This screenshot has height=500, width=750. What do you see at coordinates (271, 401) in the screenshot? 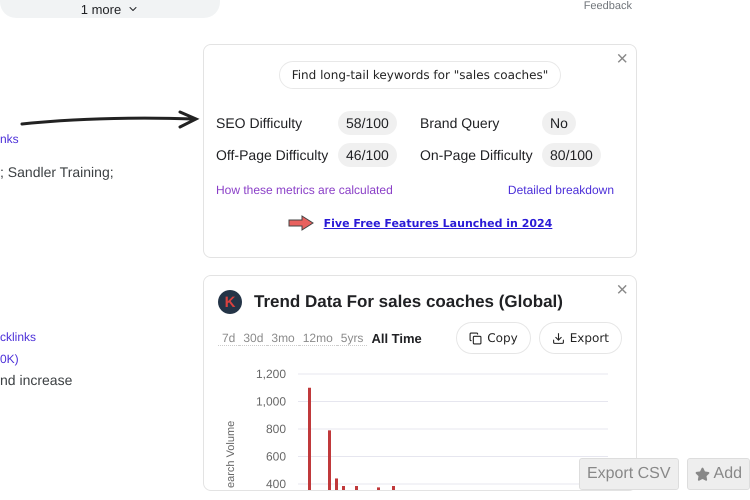
I see `axis-tick-label: 1,000` at bounding box center [271, 401].